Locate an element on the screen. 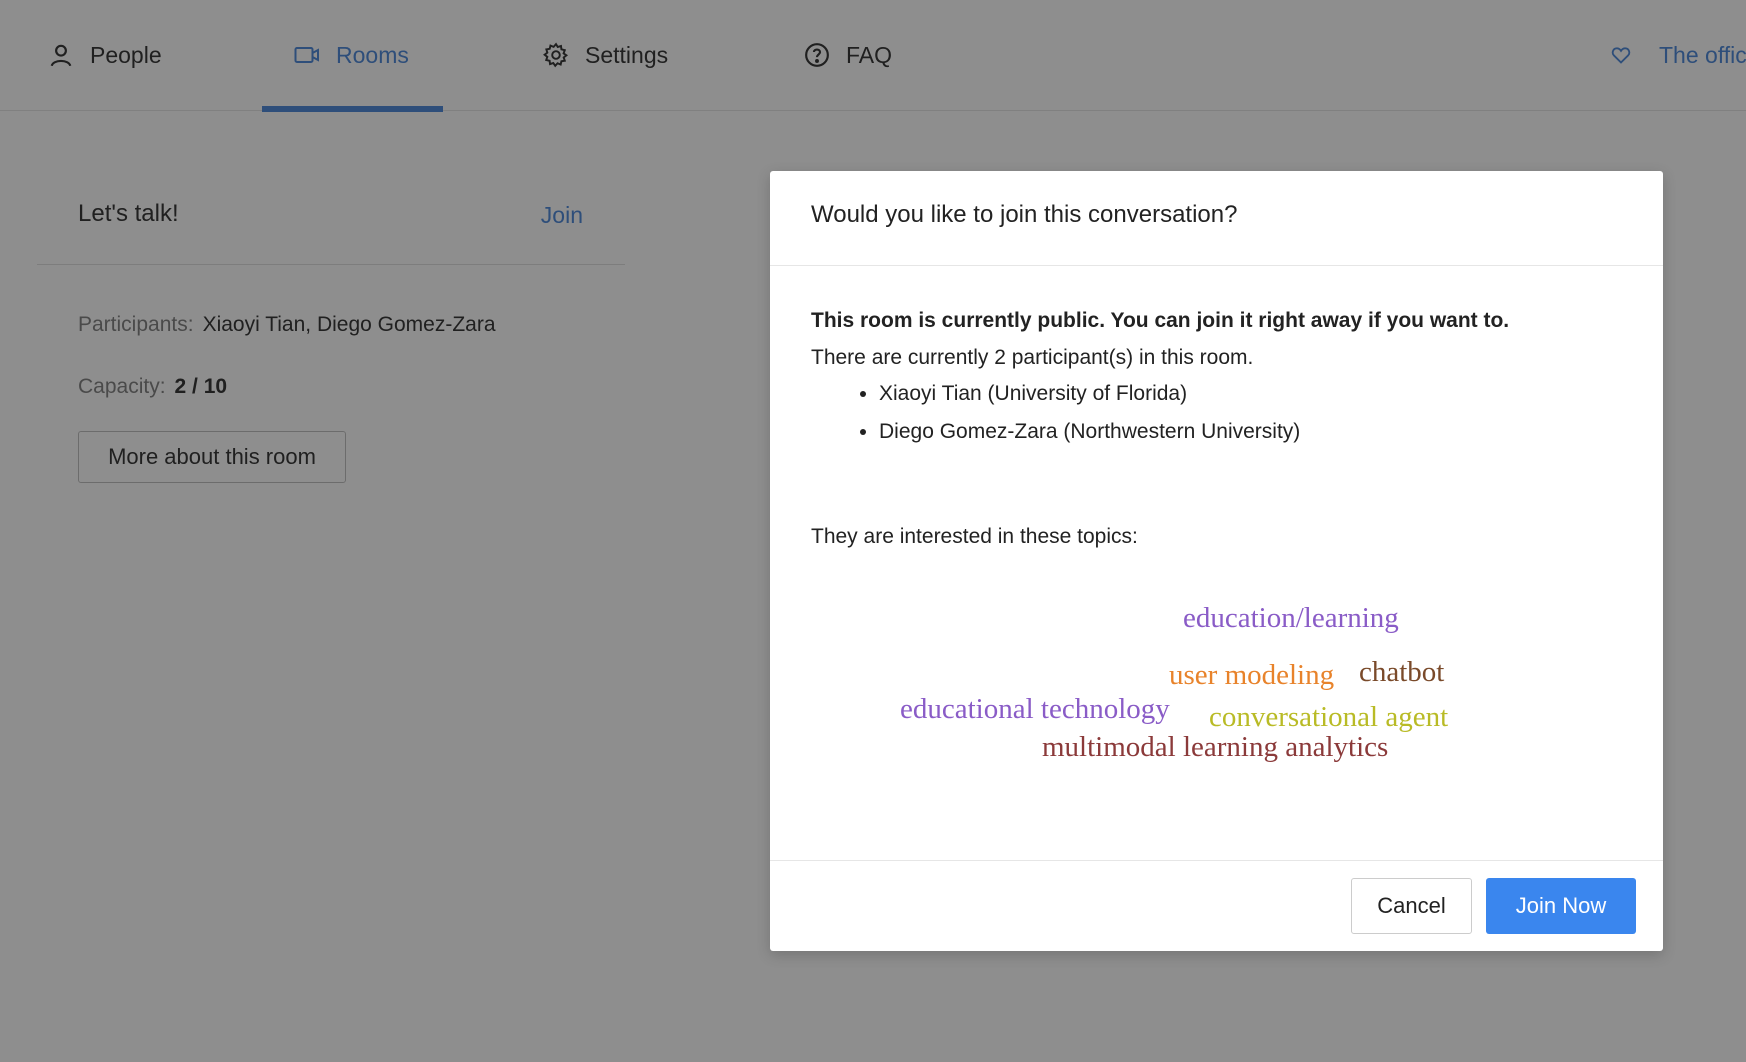 The image size is (1746, 1062). join-now-button: Join Now is located at coordinates (1561, 906).